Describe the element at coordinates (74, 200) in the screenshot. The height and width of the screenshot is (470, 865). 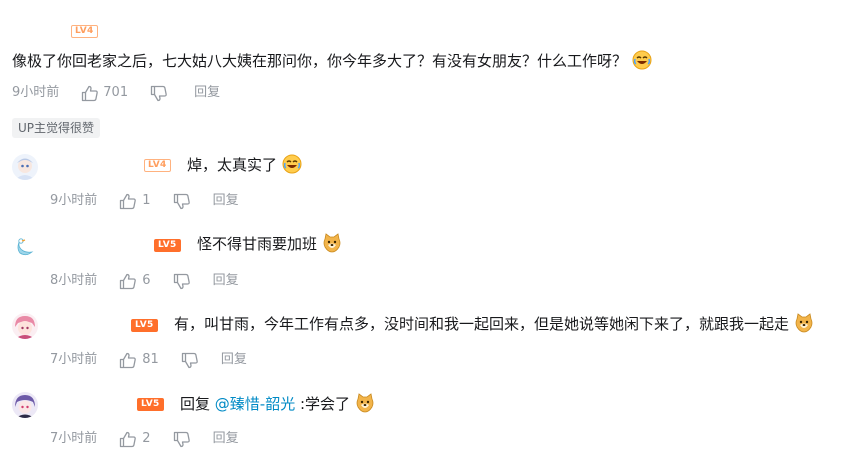
I see `reply-time: 9小时前` at that location.